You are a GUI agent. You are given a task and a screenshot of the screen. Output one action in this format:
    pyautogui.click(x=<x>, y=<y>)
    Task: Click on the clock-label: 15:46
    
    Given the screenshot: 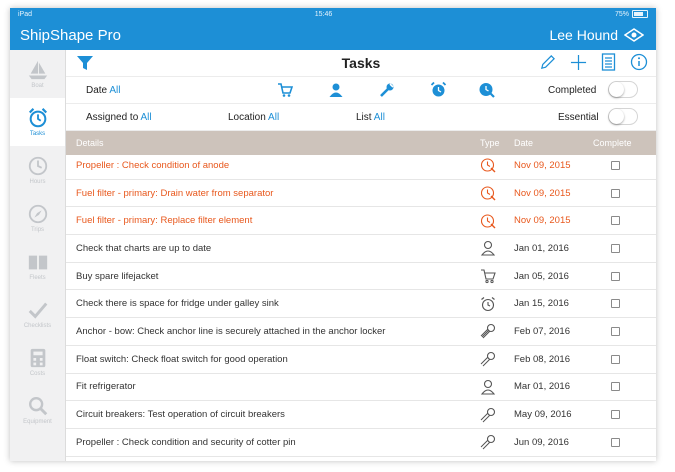 What is the action you would take?
    pyautogui.click(x=323, y=14)
    